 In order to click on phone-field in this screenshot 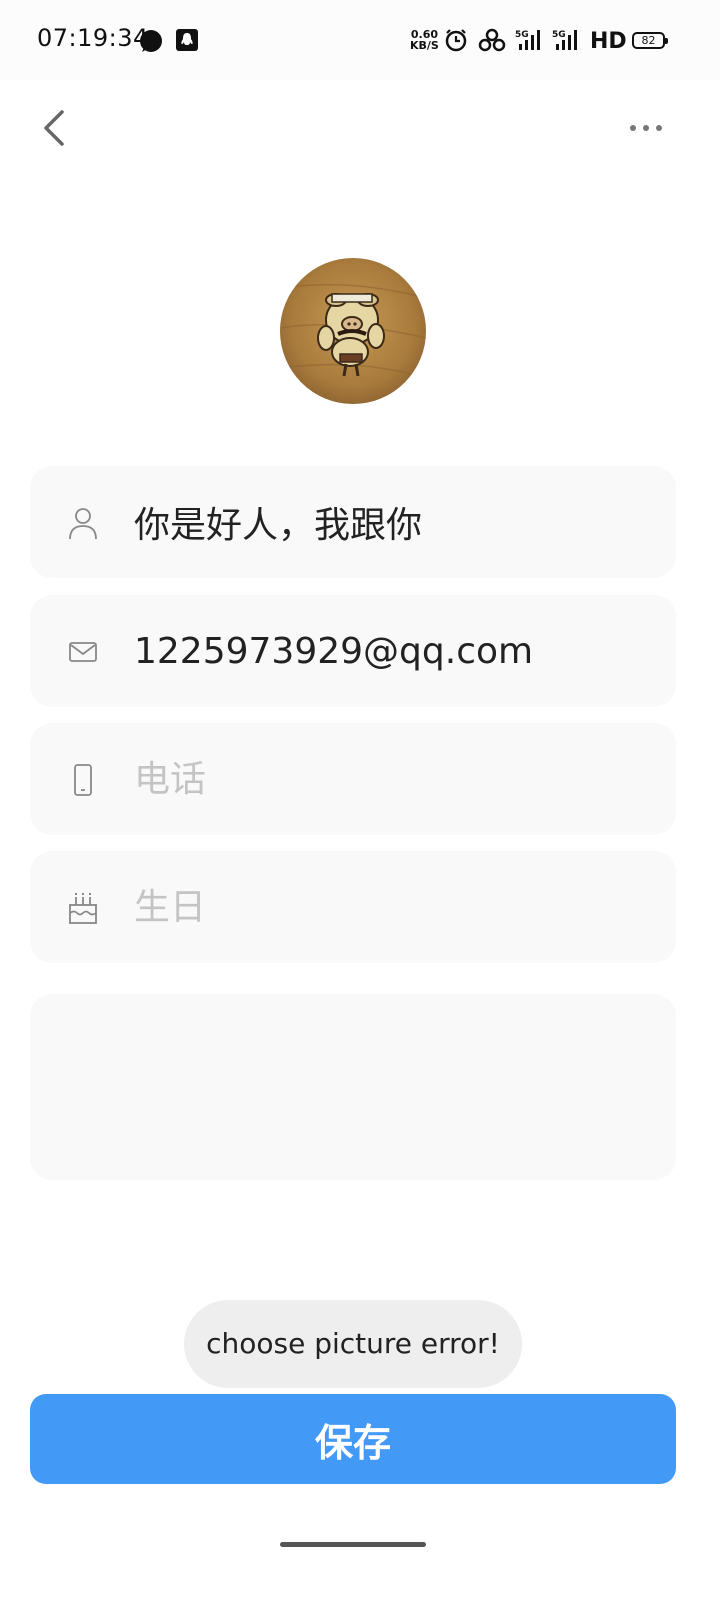, I will do `click(353, 779)`.